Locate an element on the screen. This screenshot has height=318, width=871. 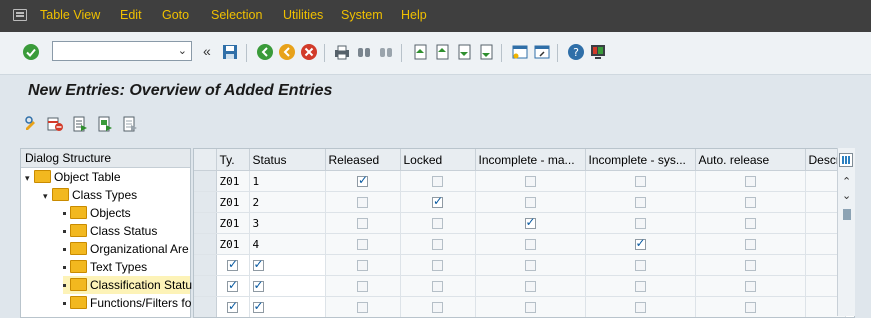
column-header-released: Released is located at coordinates (363, 160).